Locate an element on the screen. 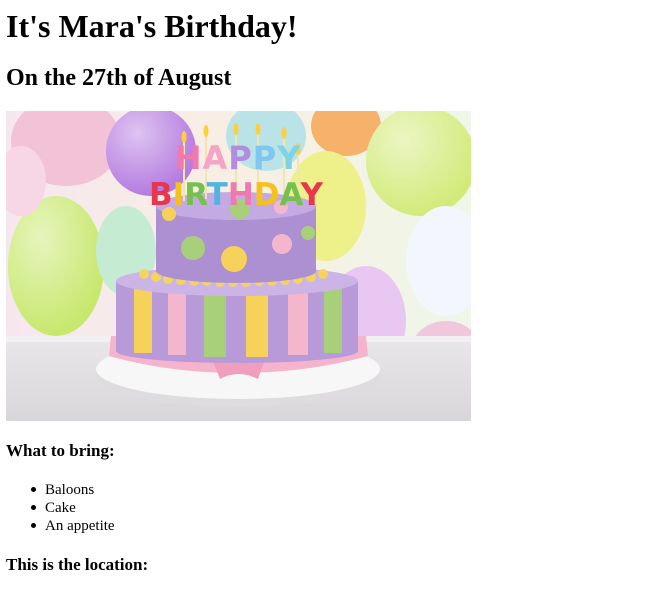  page-subtitle: On the 27th of August is located at coordinates (119, 78).